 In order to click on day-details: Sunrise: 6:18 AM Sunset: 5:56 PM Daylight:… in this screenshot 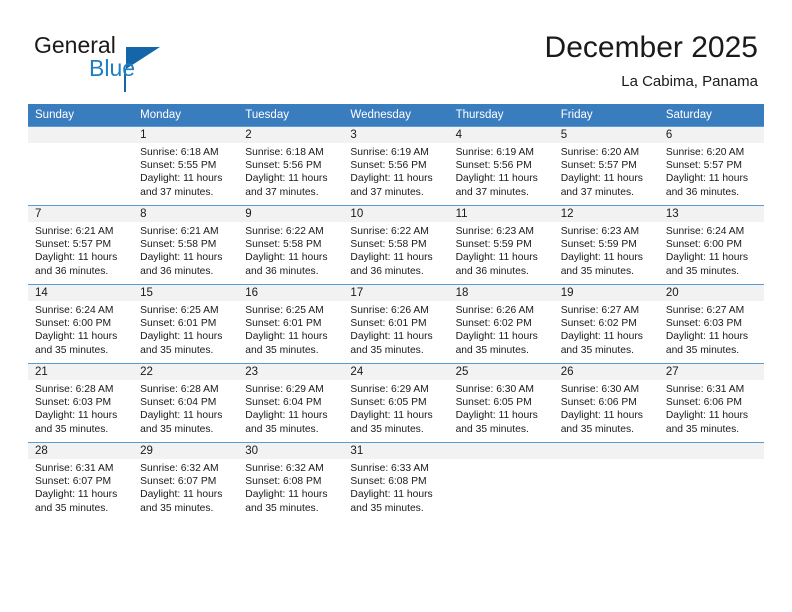, I will do `click(290, 171)`.